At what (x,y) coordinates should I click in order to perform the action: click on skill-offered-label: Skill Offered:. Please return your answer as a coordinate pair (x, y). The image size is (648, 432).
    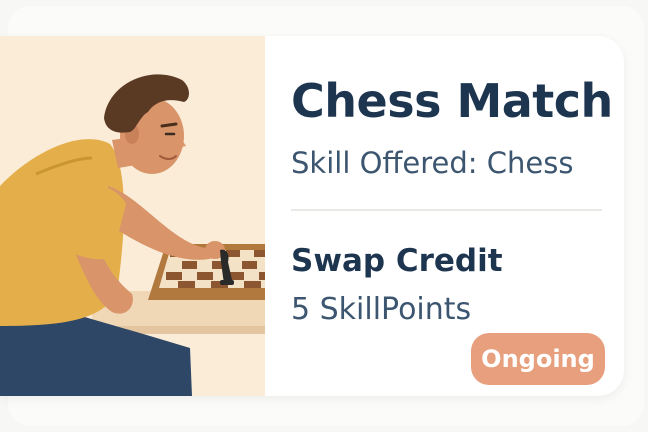
    Looking at the image, I should click on (384, 163).